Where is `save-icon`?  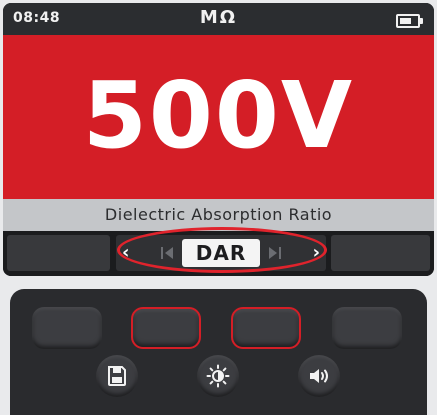
save-icon is located at coordinates (117, 376).